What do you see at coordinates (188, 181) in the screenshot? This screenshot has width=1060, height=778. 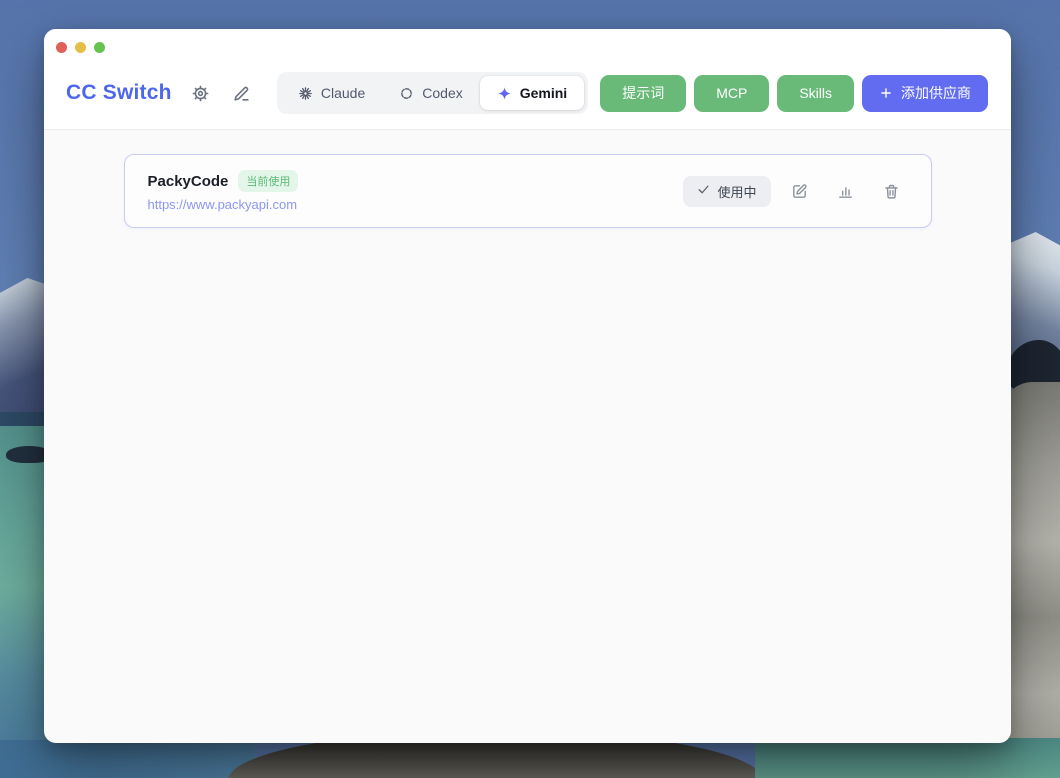 I see `provider-name: PackyCode` at bounding box center [188, 181].